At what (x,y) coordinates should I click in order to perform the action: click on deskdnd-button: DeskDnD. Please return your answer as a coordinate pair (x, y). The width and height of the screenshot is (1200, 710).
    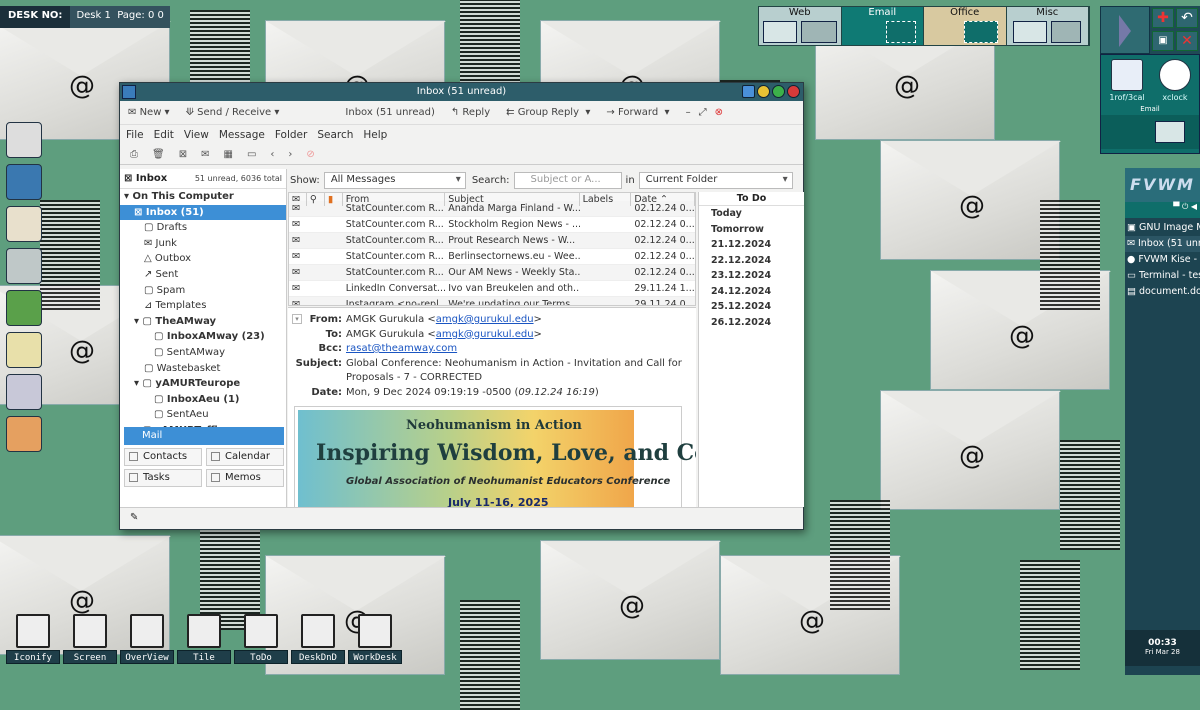
    Looking at the image, I should click on (318, 639).